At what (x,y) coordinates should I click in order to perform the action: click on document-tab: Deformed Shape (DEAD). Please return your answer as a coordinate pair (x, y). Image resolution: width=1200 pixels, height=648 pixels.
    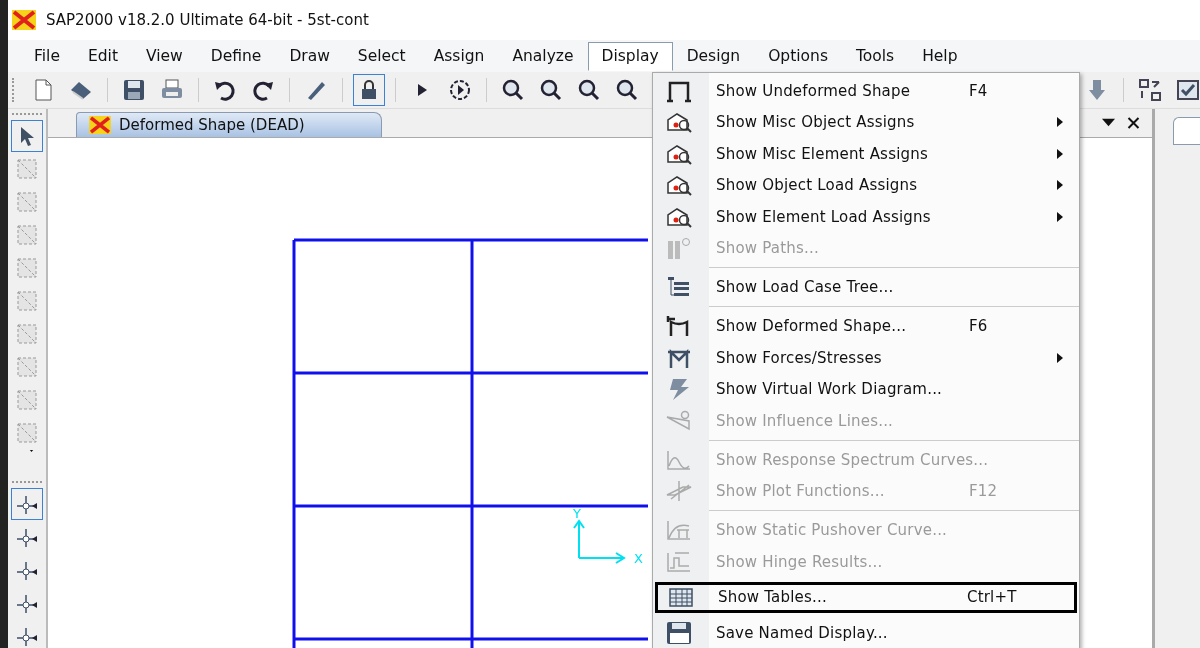
    Looking at the image, I should click on (229, 124).